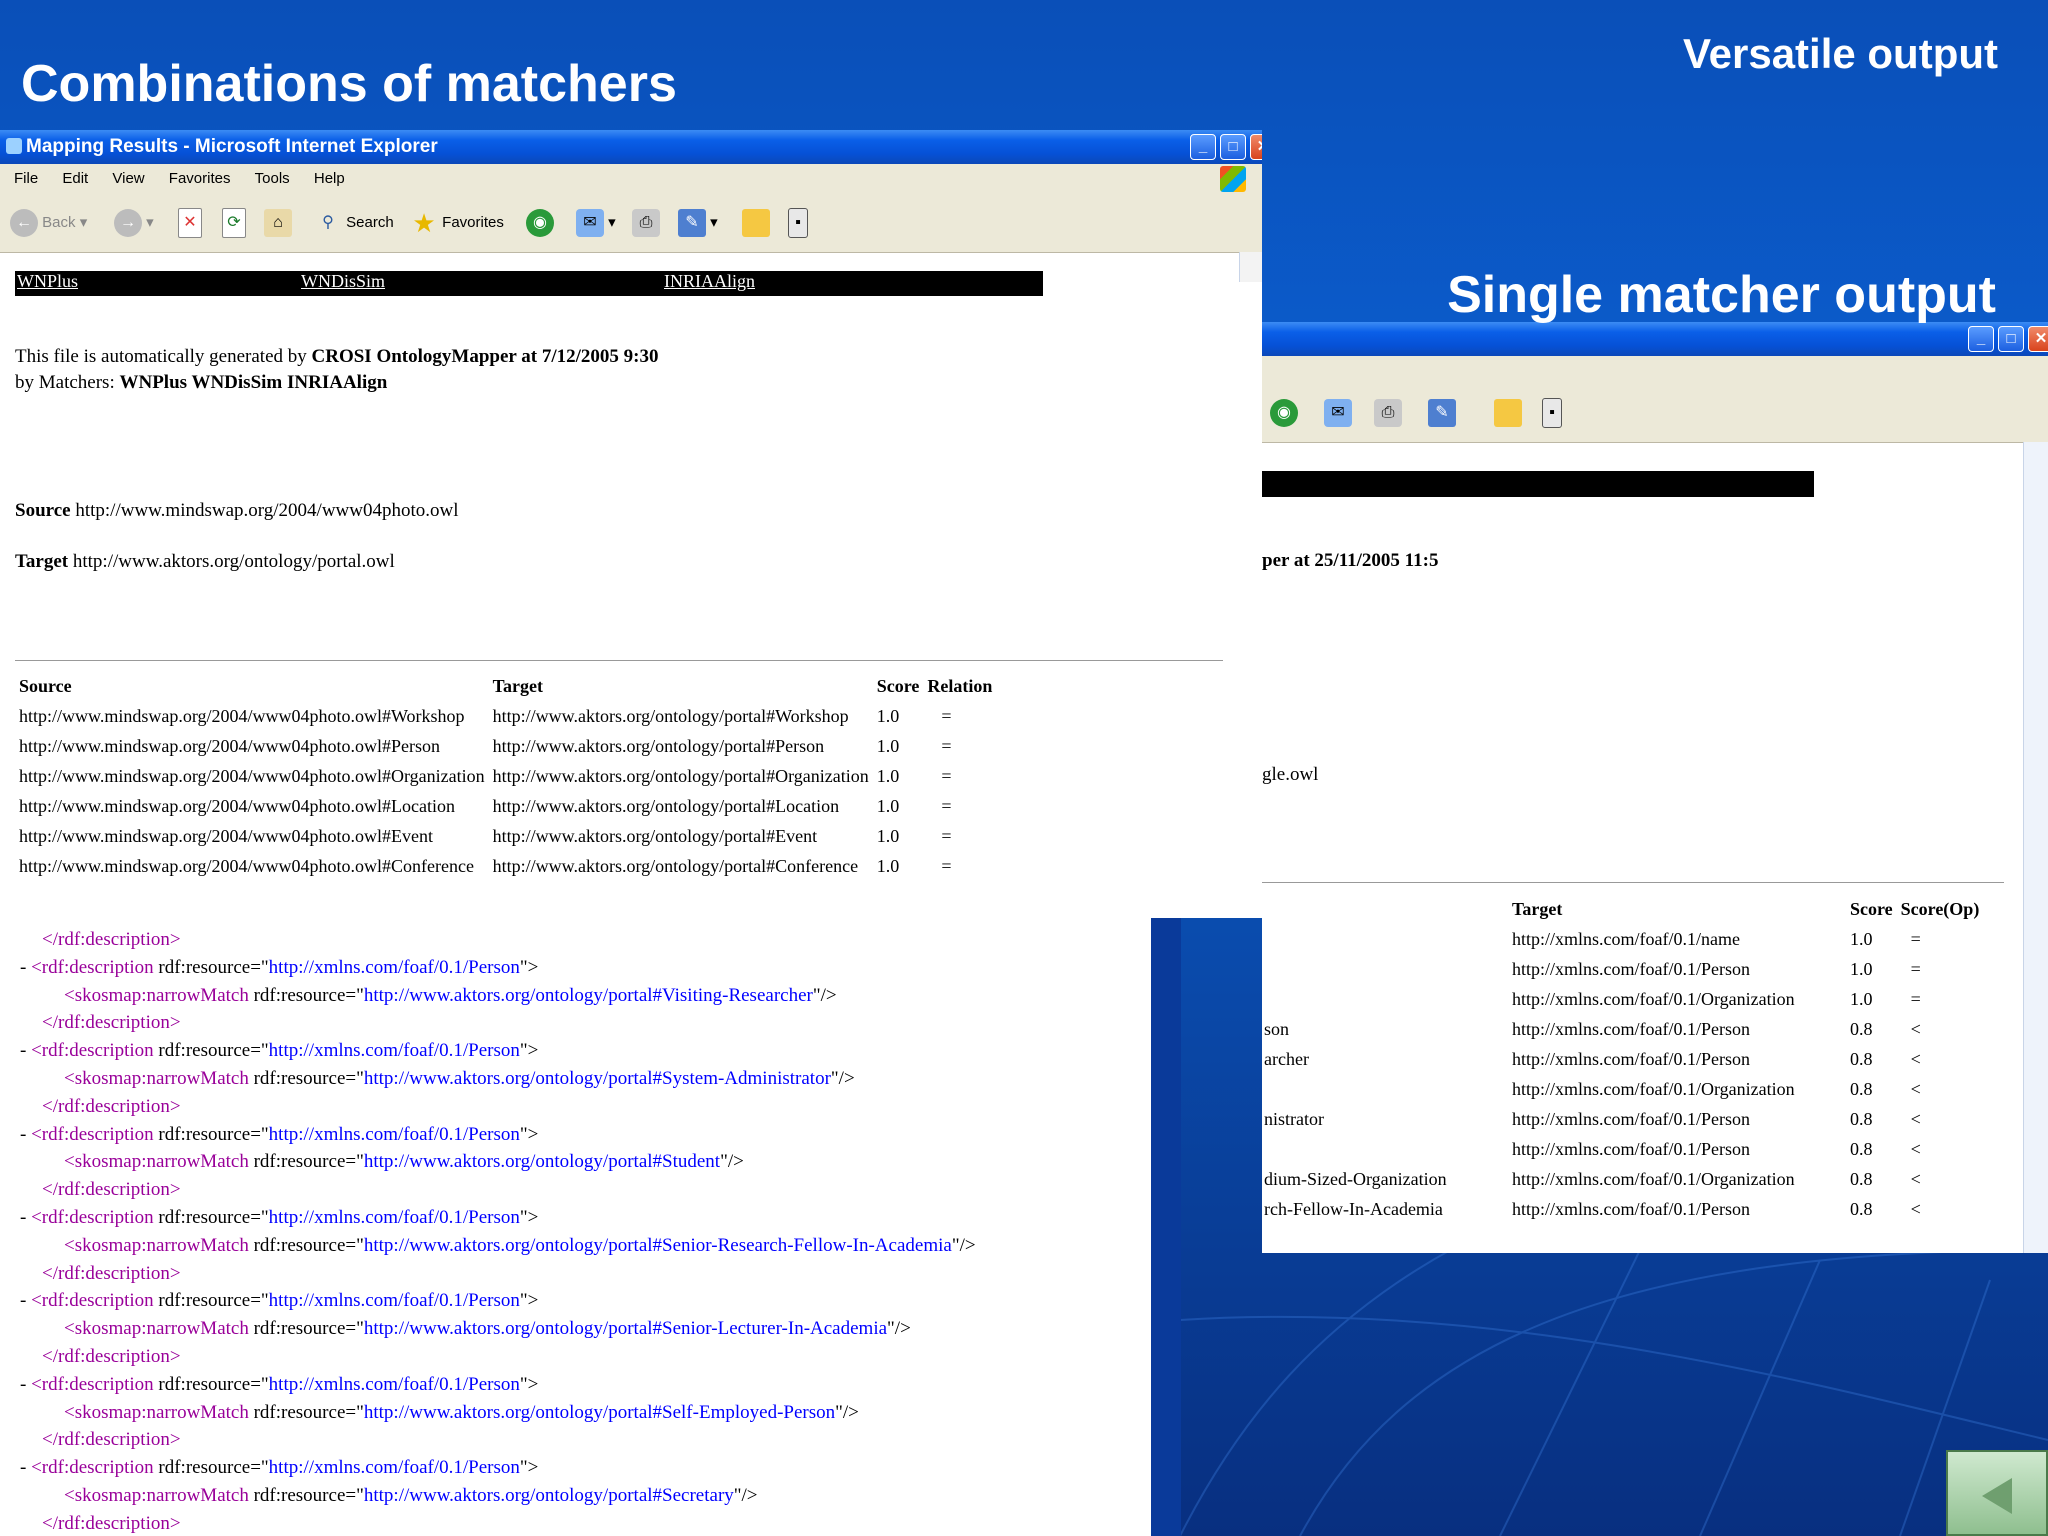  What do you see at coordinates (329, 178) in the screenshot?
I see `menu-help: Help` at bounding box center [329, 178].